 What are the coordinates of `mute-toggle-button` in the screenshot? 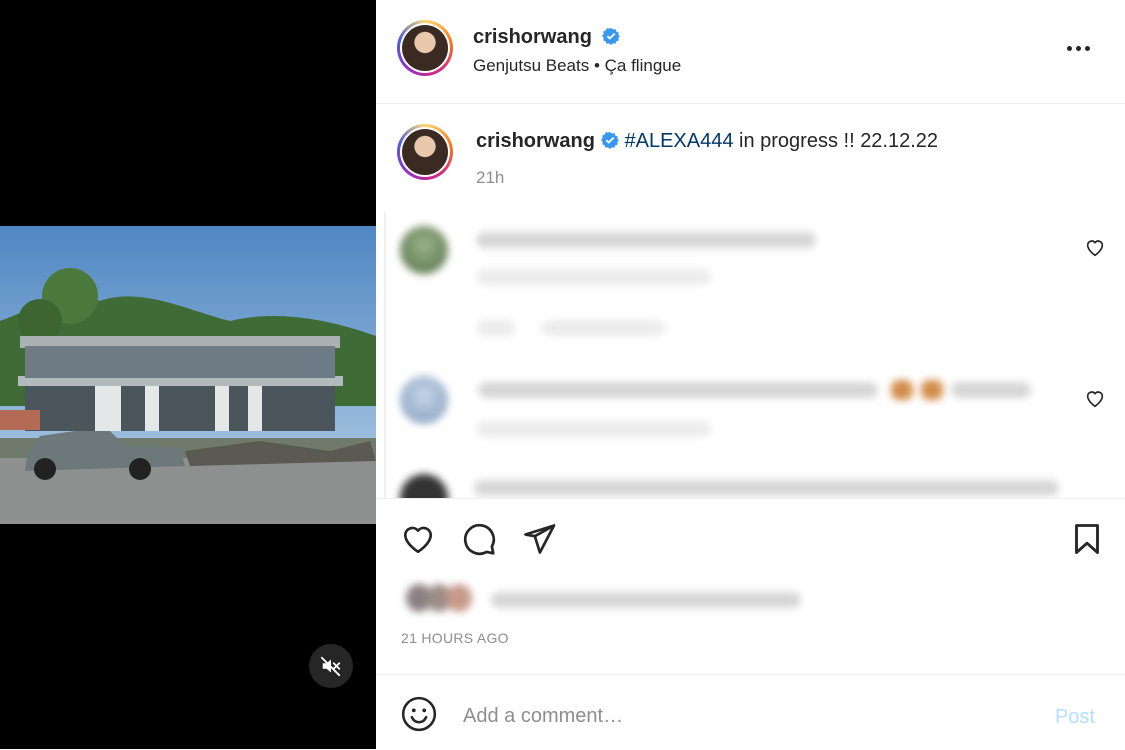 It's located at (331, 666).